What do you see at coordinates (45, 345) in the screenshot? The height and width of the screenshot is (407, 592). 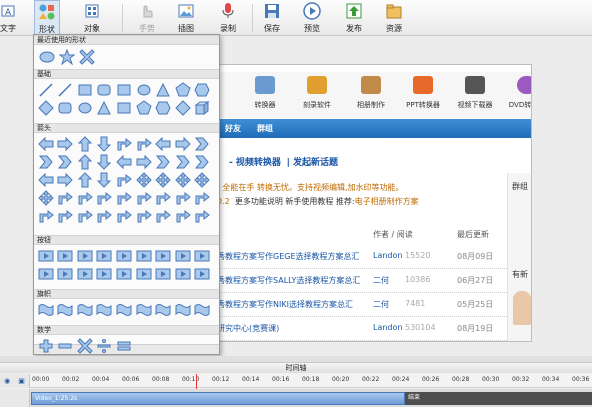 I see `plus-icon` at bounding box center [45, 345].